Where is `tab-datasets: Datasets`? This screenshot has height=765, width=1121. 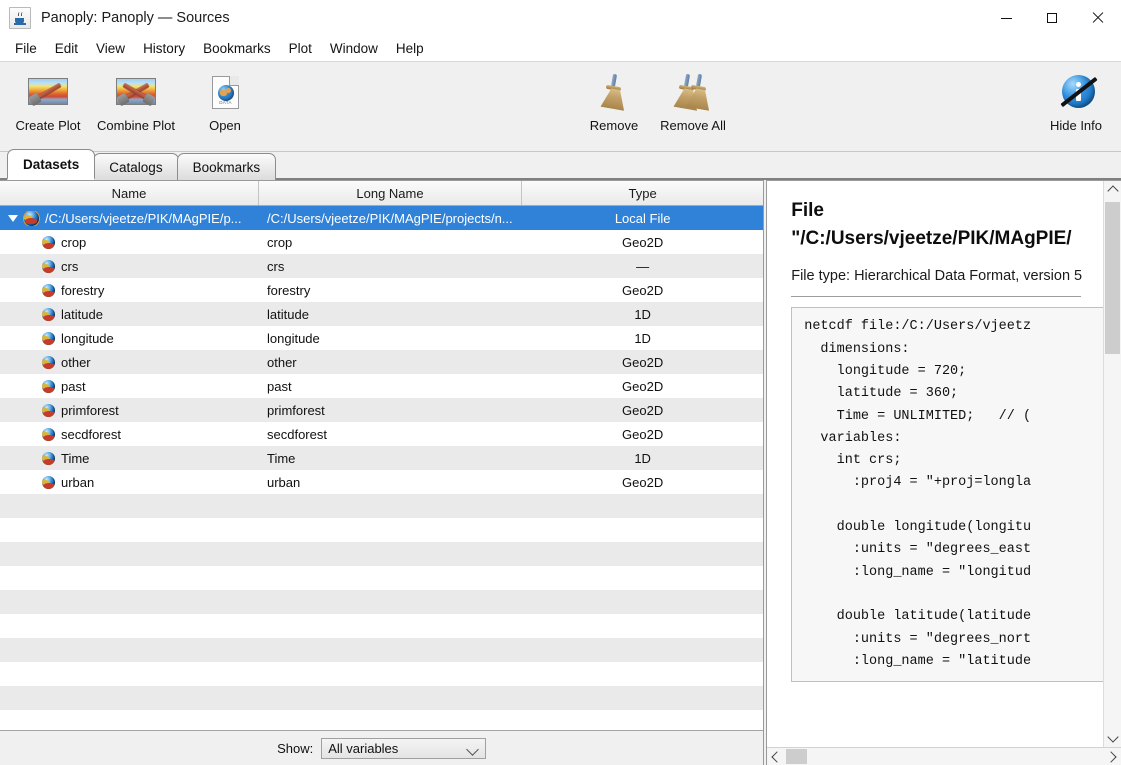
tab-datasets: Datasets is located at coordinates (51, 164).